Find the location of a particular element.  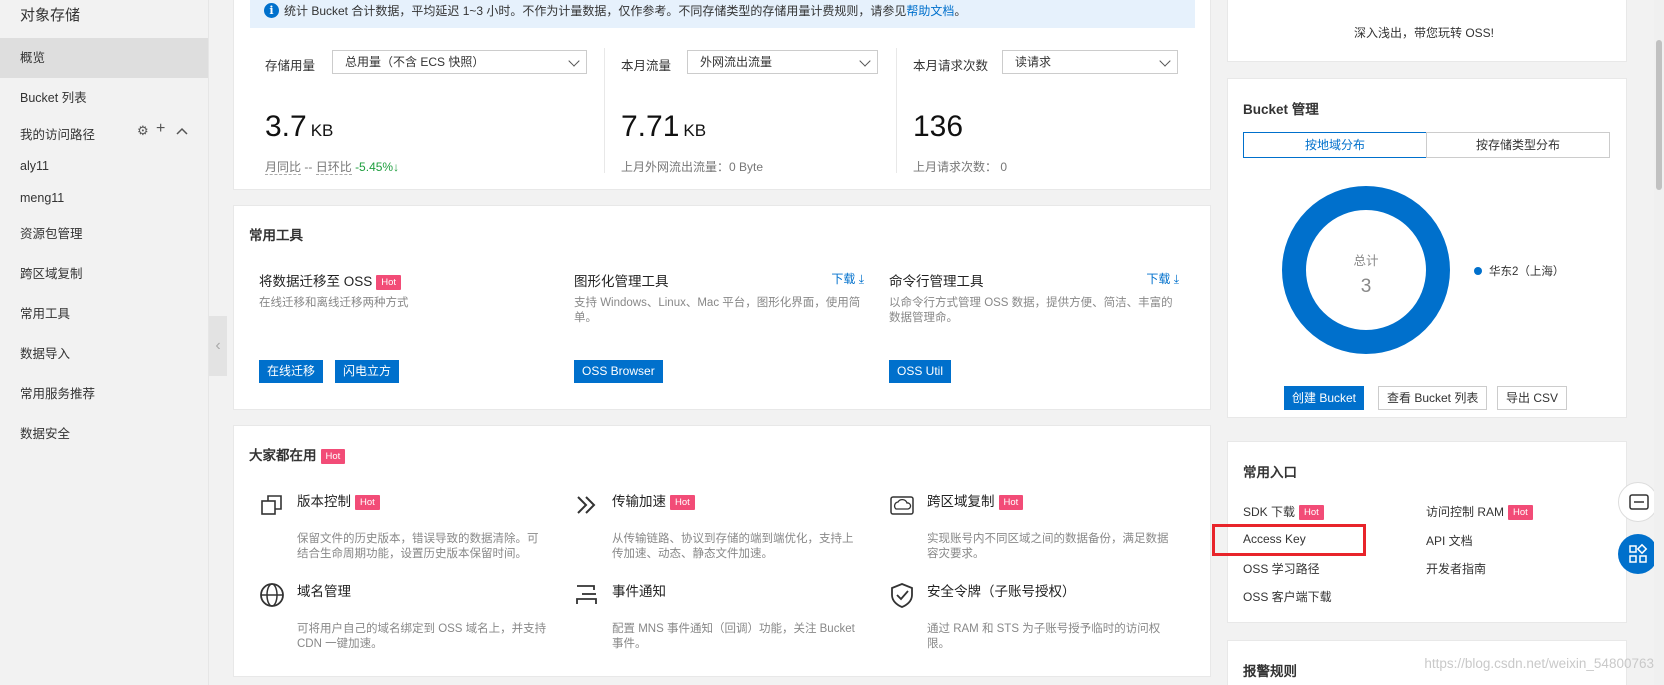

copy-icon is located at coordinates (271, 505).